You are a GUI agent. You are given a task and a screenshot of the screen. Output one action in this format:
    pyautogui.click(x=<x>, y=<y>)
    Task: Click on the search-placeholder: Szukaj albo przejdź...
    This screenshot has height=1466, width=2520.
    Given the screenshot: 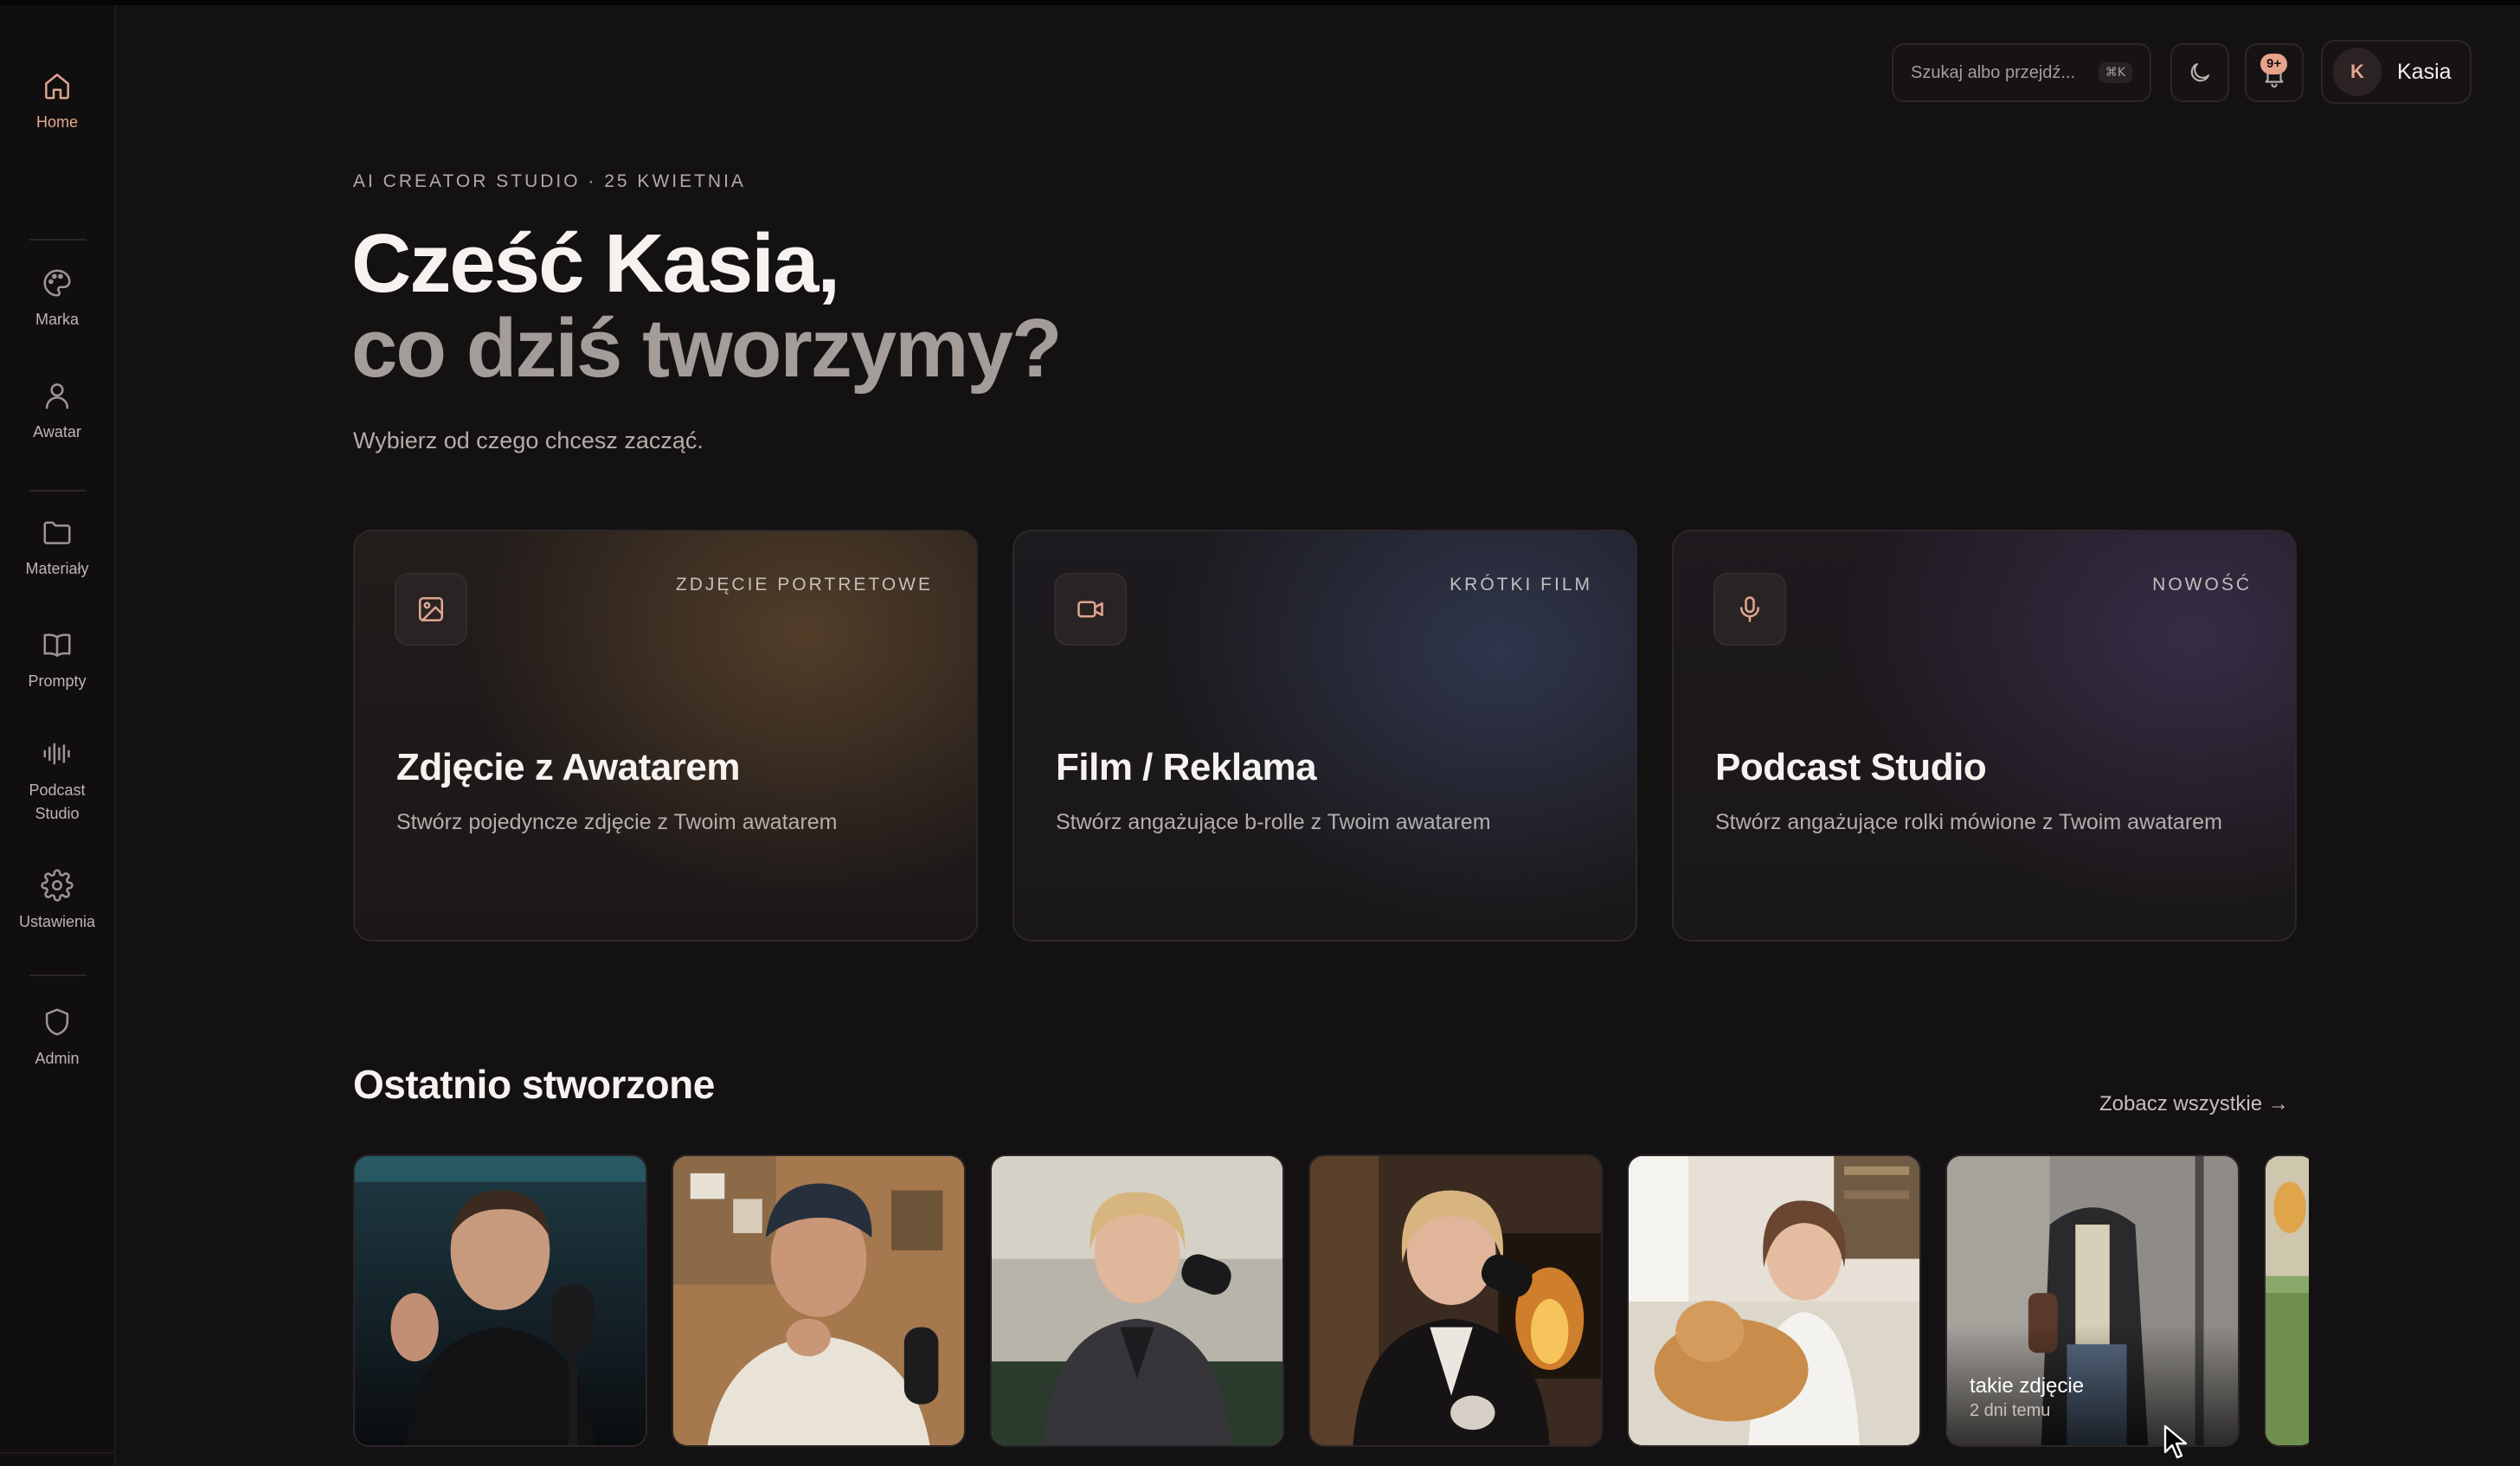 What is the action you would take?
    pyautogui.click(x=1993, y=72)
    